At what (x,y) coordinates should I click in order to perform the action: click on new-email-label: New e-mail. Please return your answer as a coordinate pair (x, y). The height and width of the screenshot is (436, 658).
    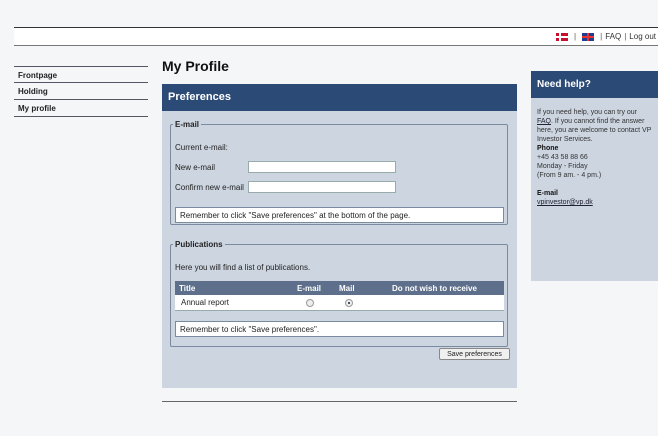
    Looking at the image, I should click on (195, 167).